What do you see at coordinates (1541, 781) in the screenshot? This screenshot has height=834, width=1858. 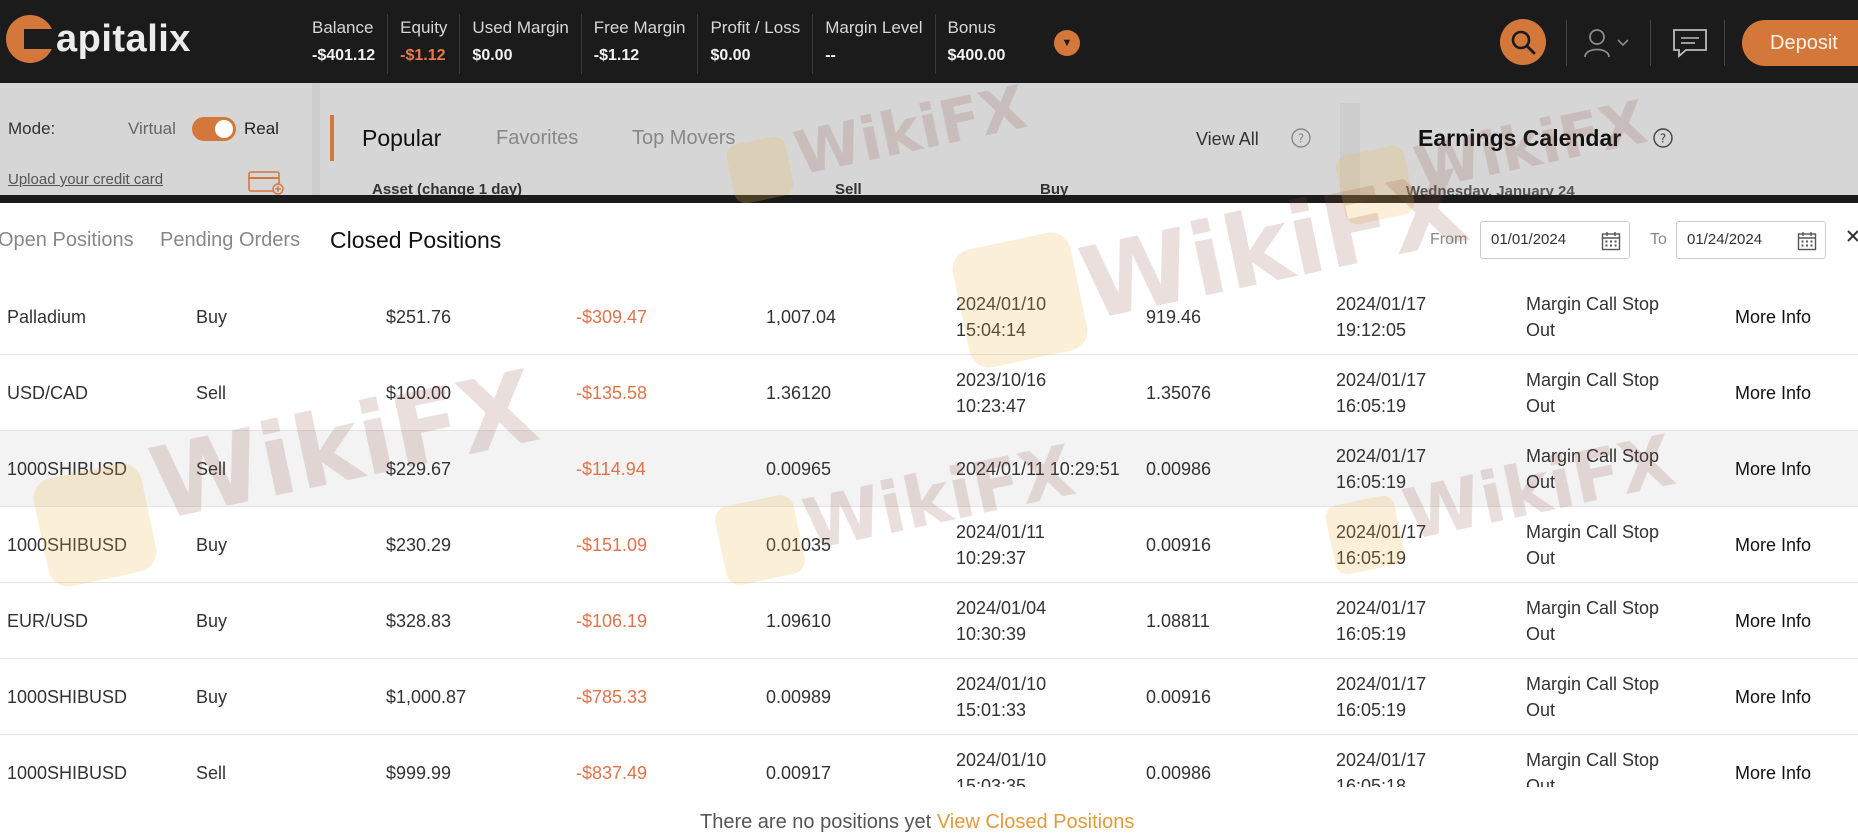 I see `close-reason-cell: Out` at bounding box center [1541, 781].